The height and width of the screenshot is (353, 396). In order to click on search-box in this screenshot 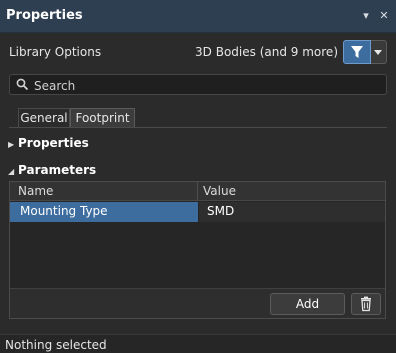, I will do `click(198, 85)`.